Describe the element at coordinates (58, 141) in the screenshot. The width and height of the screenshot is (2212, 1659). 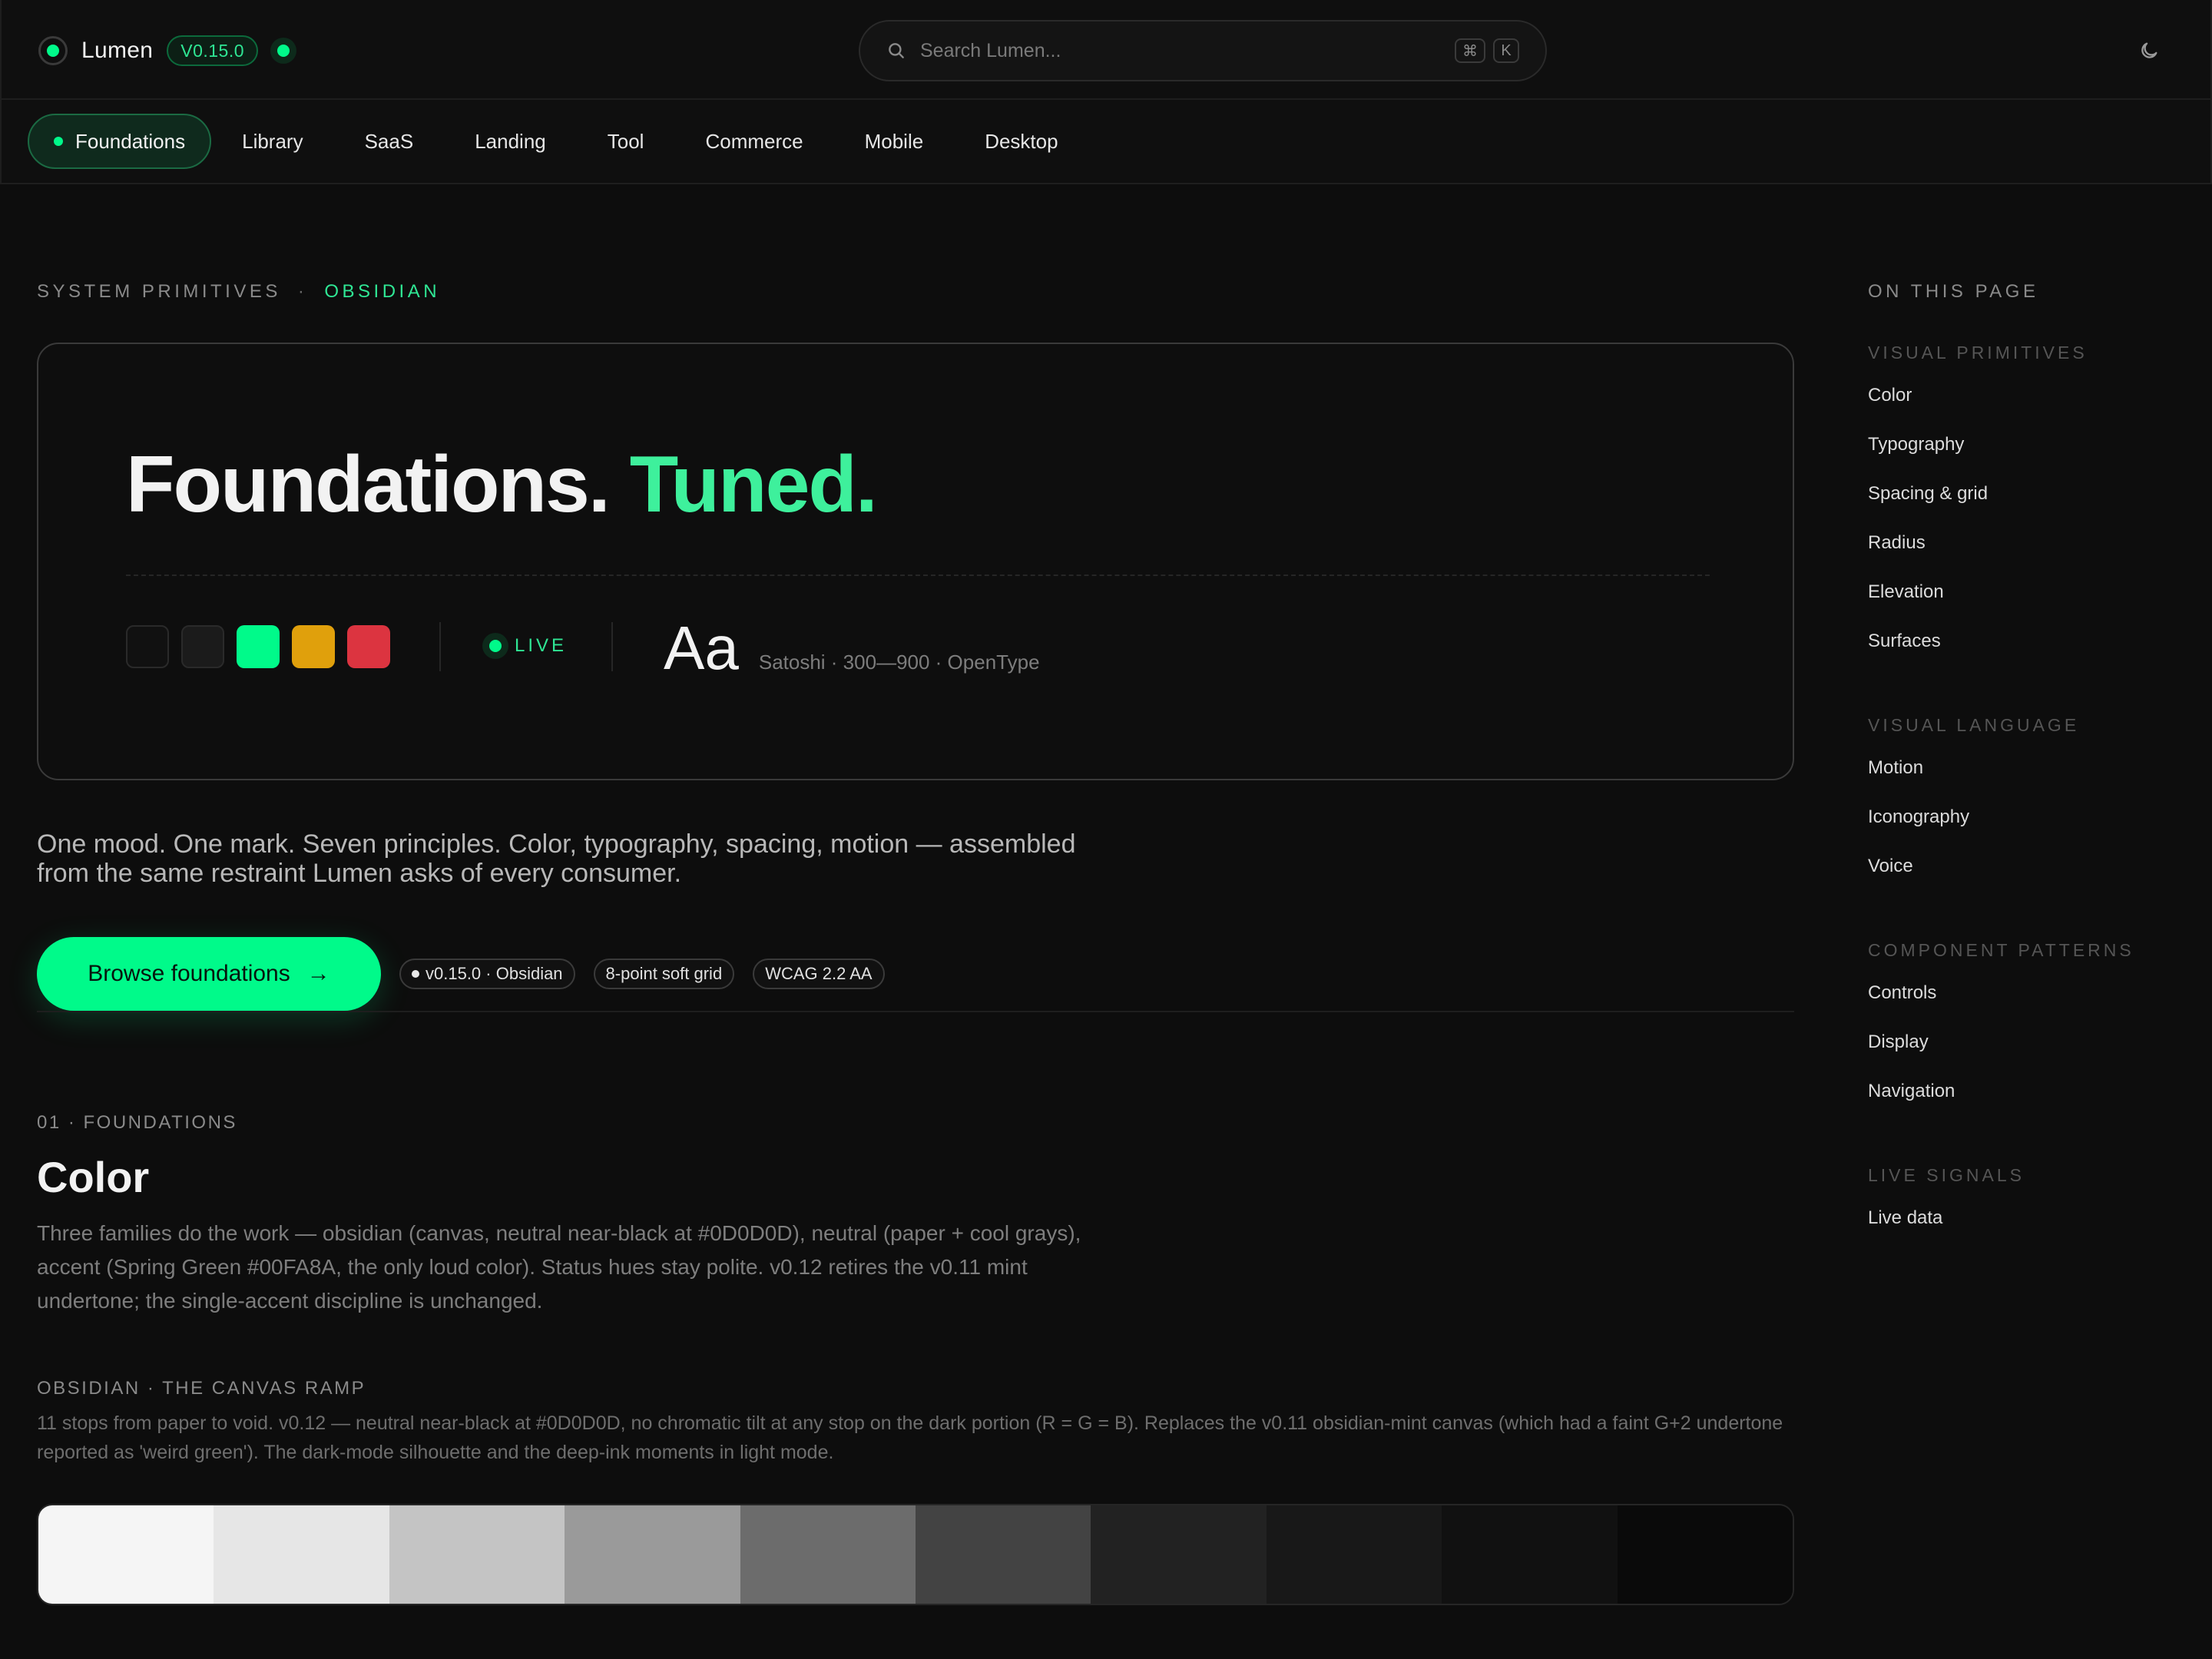
I see `active-dot-icon` at that location.